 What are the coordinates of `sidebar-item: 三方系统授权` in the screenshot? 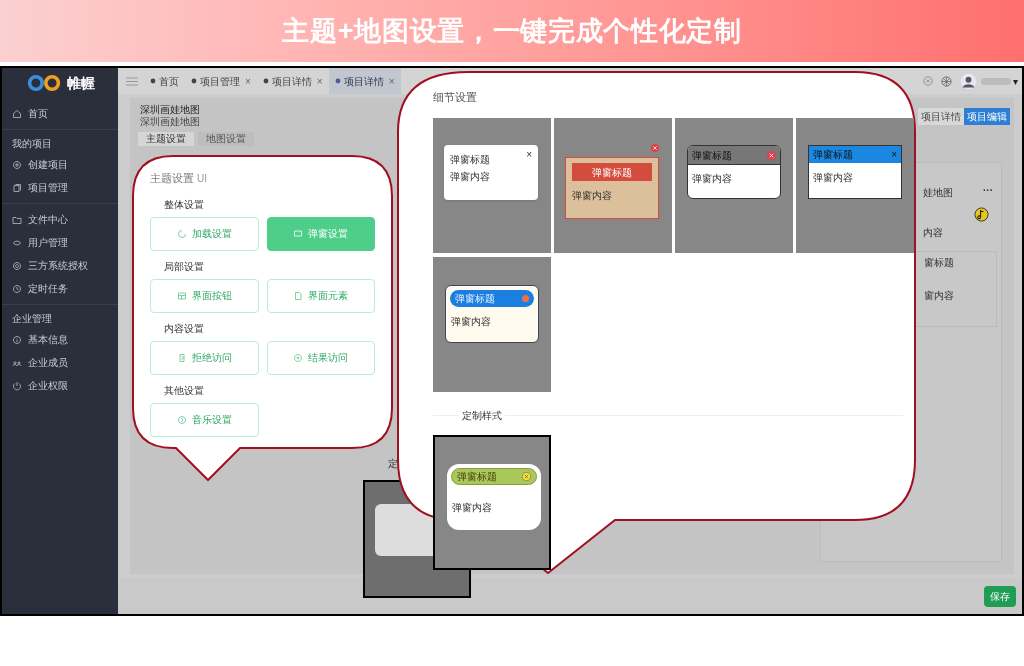 It's located at (60, 265).